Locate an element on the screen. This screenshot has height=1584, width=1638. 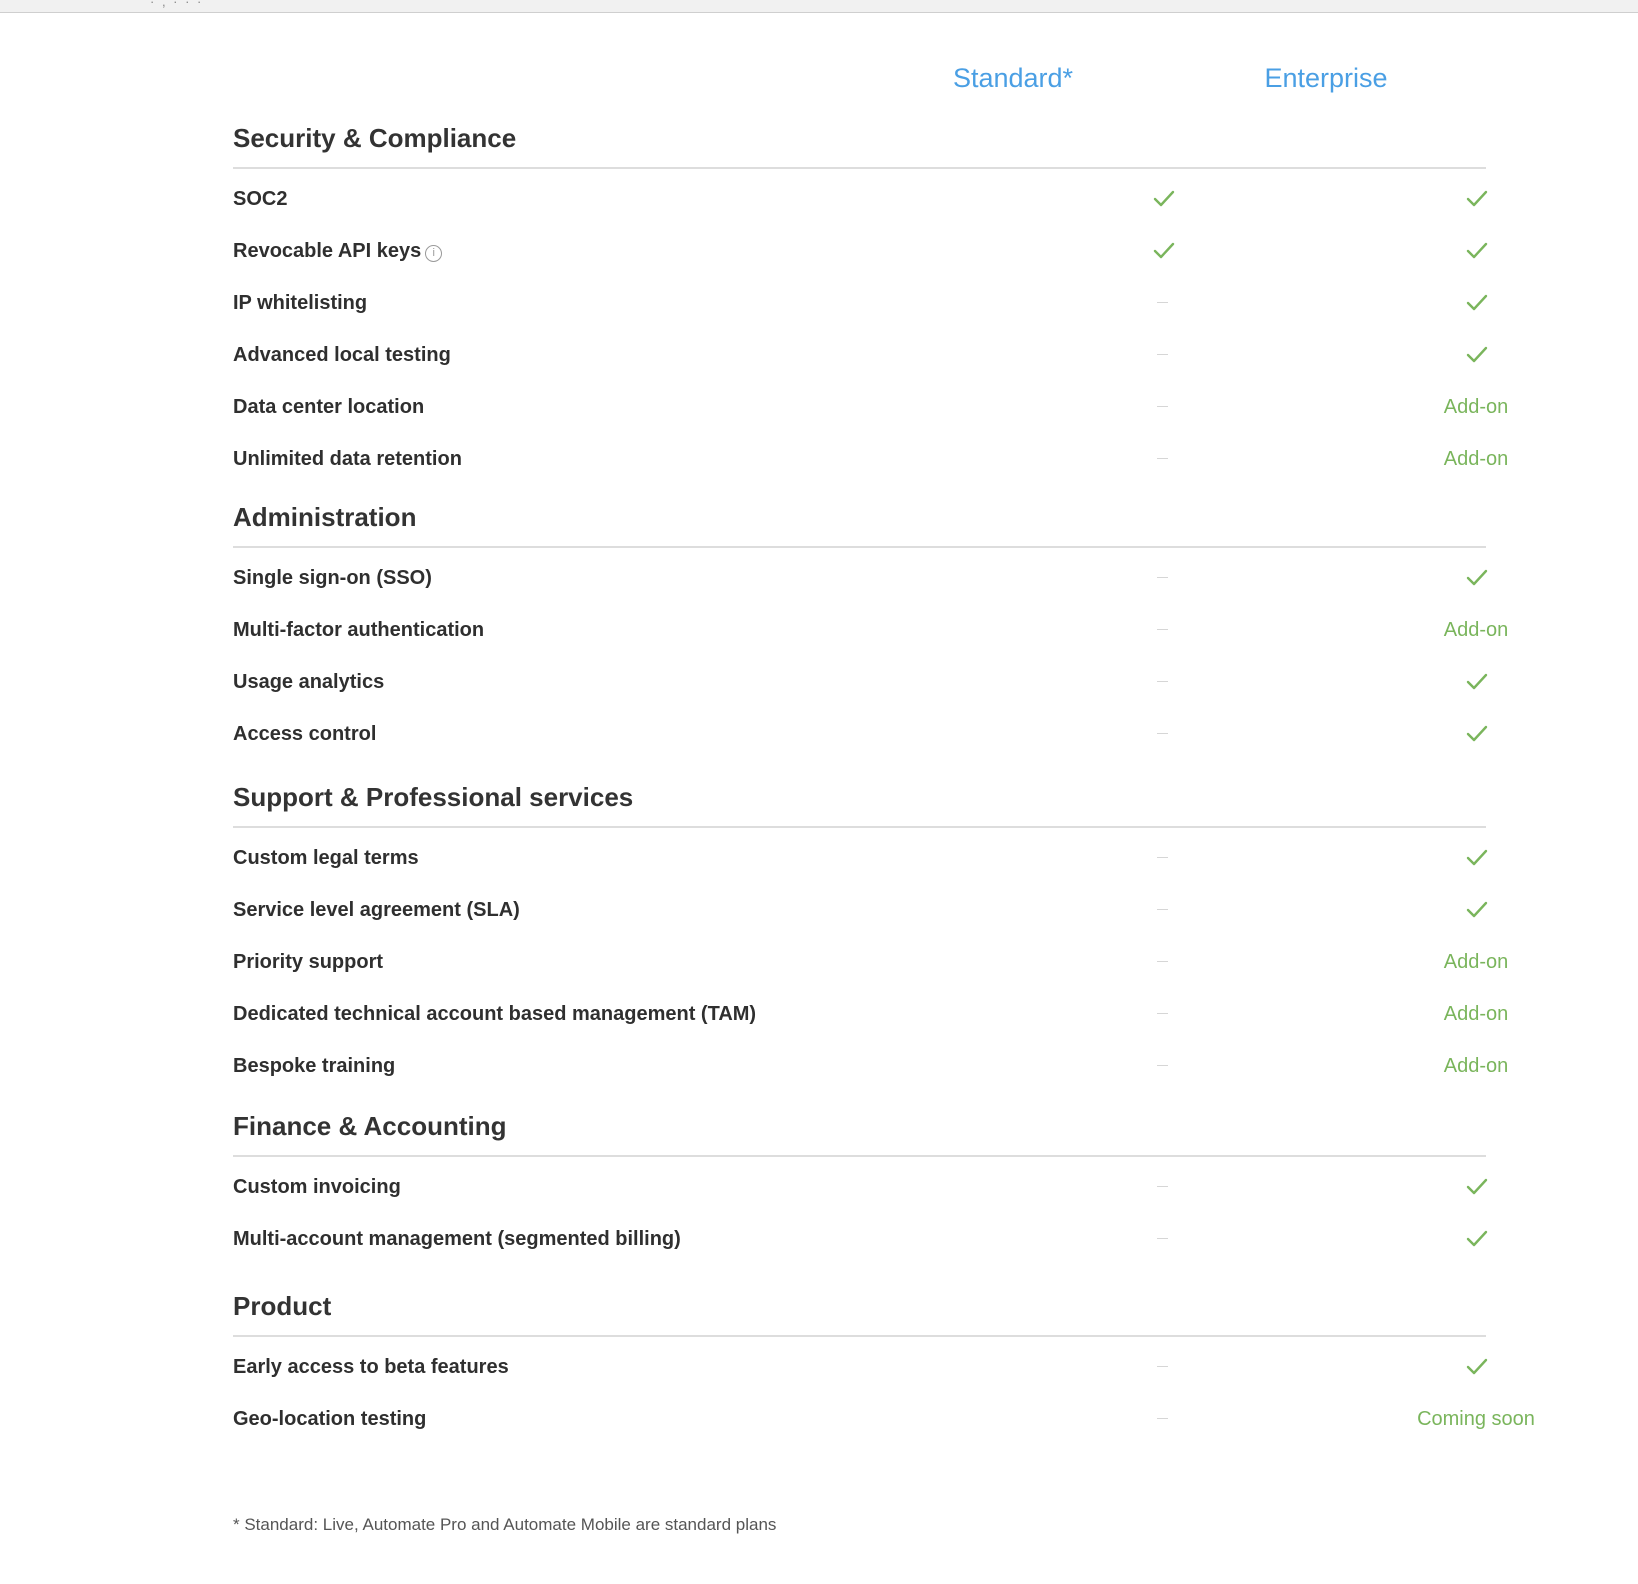
feature-label: SOC2 is located at coordinates (260, 199).